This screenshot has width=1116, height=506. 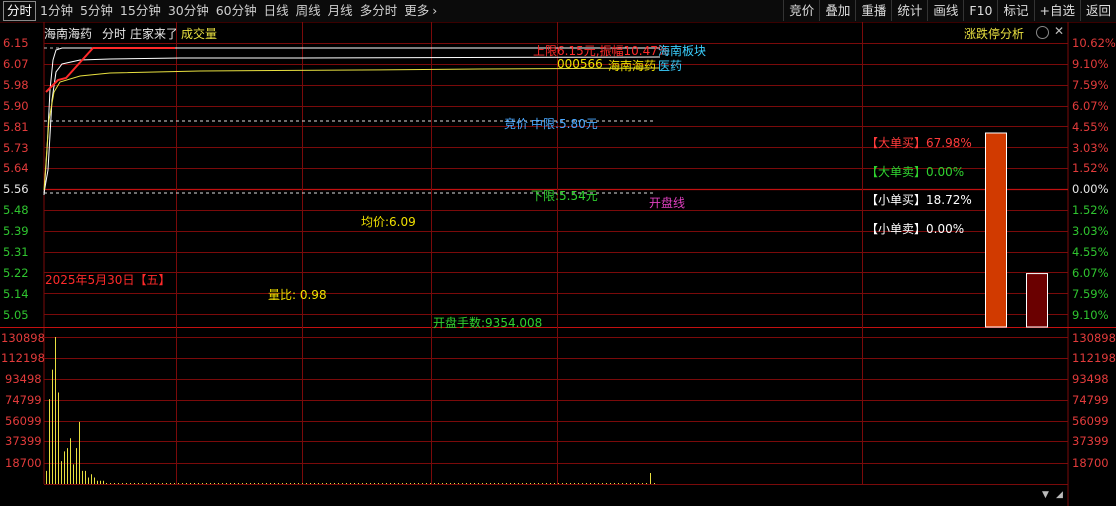 I want to click on big-sell-label: 【大单卖】0.00%, so click(x=915, y=172).